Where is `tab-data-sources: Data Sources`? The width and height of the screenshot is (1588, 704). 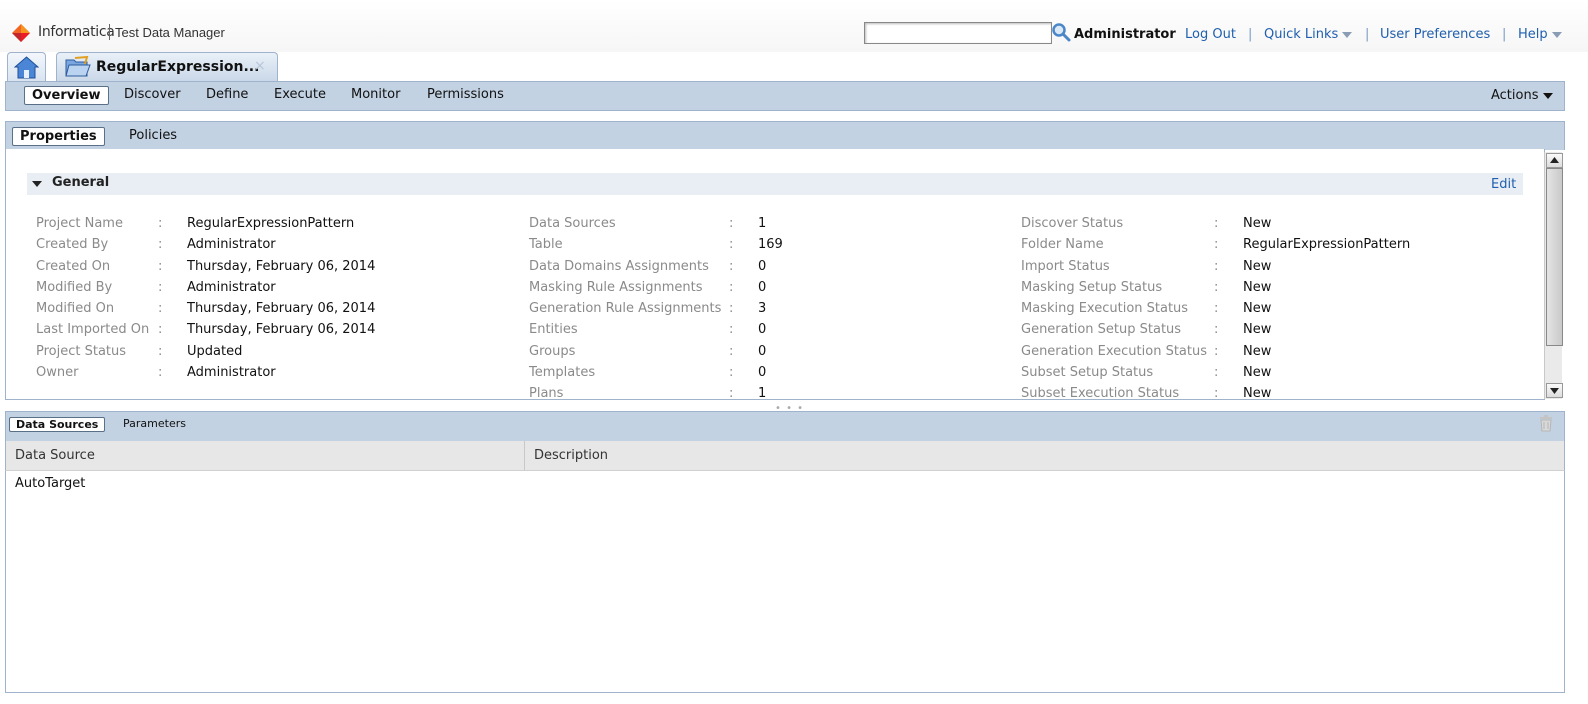 tab-data-sources: Data Sources is located at coordinates (57, 424).